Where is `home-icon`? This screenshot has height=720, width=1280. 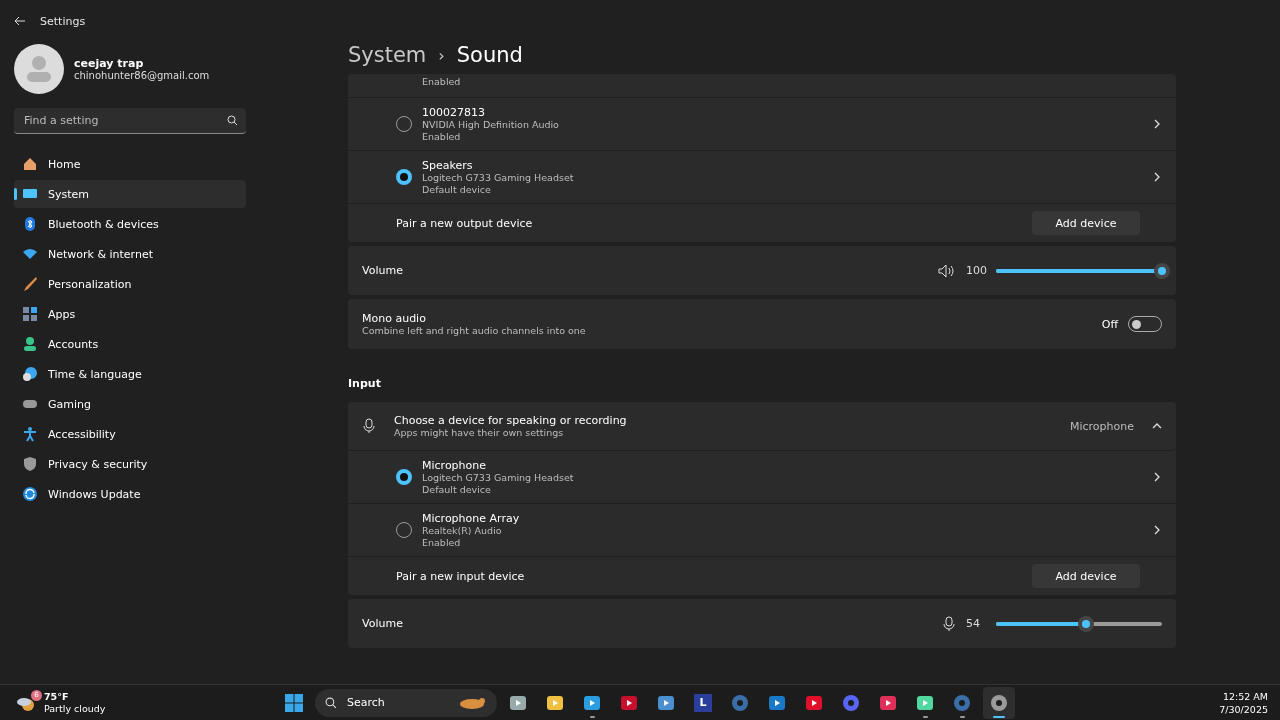 home-icon is located at coordinates (30, 164).